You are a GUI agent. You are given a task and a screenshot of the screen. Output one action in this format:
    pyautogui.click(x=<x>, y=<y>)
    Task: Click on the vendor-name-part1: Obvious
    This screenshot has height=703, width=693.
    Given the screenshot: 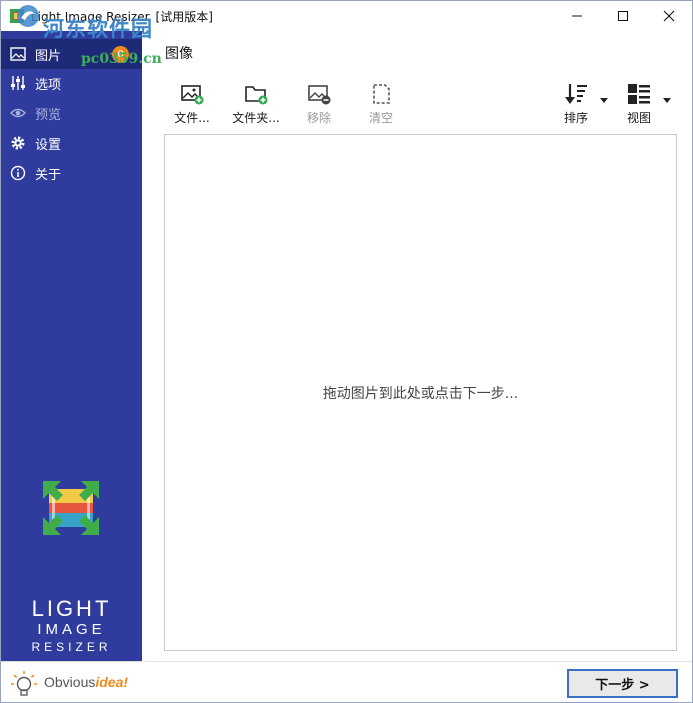 What is the action you would take?
    pyautogui.click(x=70, y=682)
    